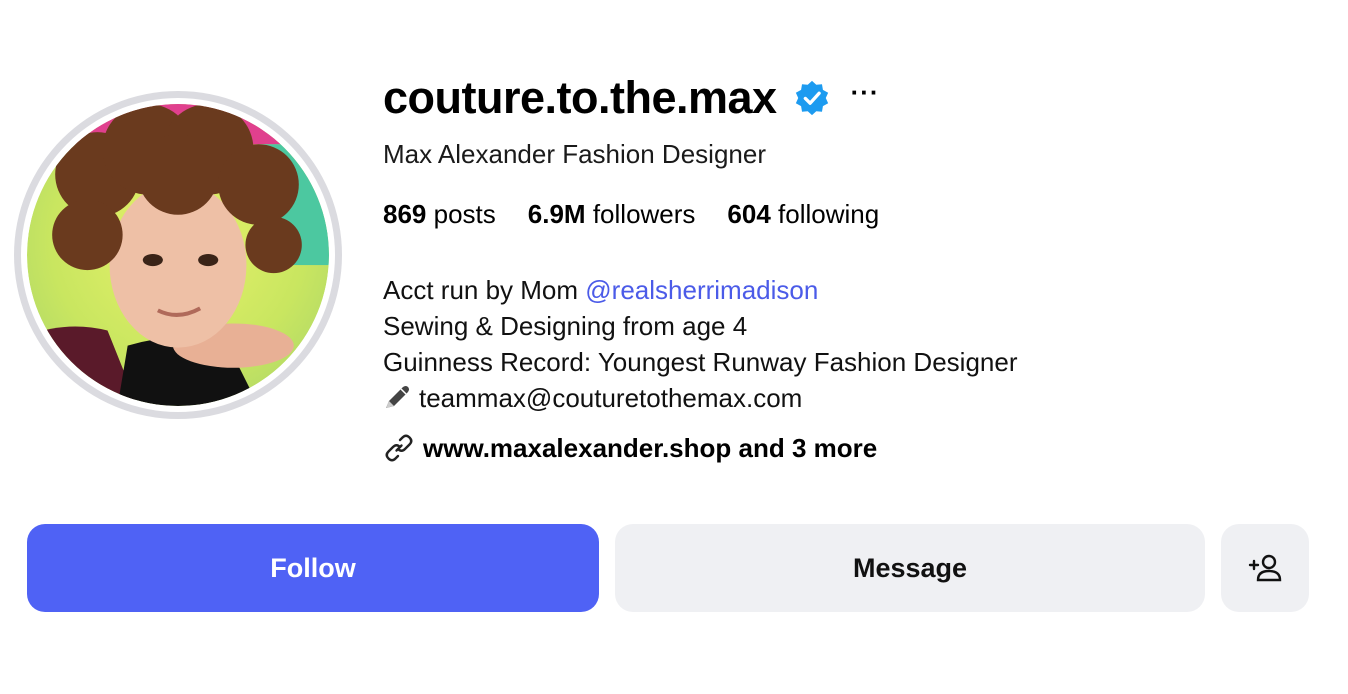 The image size is (1348, 694). What do you see at coordinates (556, 214) in the screenshot?
I see `followers-count: 6.9M` at bounding box center [556, 214].